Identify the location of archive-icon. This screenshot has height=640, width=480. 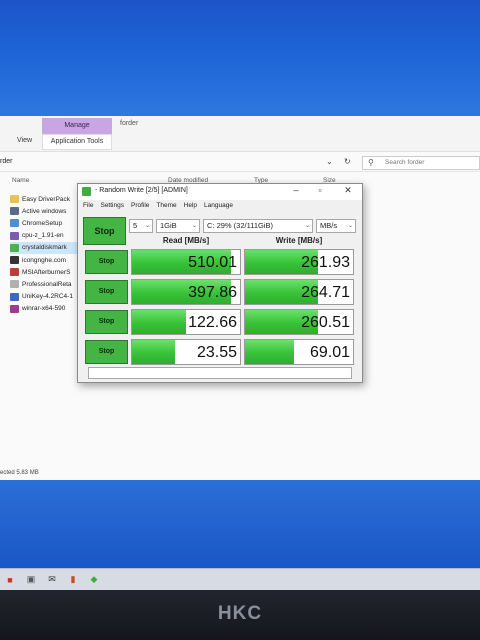
(14, 308).